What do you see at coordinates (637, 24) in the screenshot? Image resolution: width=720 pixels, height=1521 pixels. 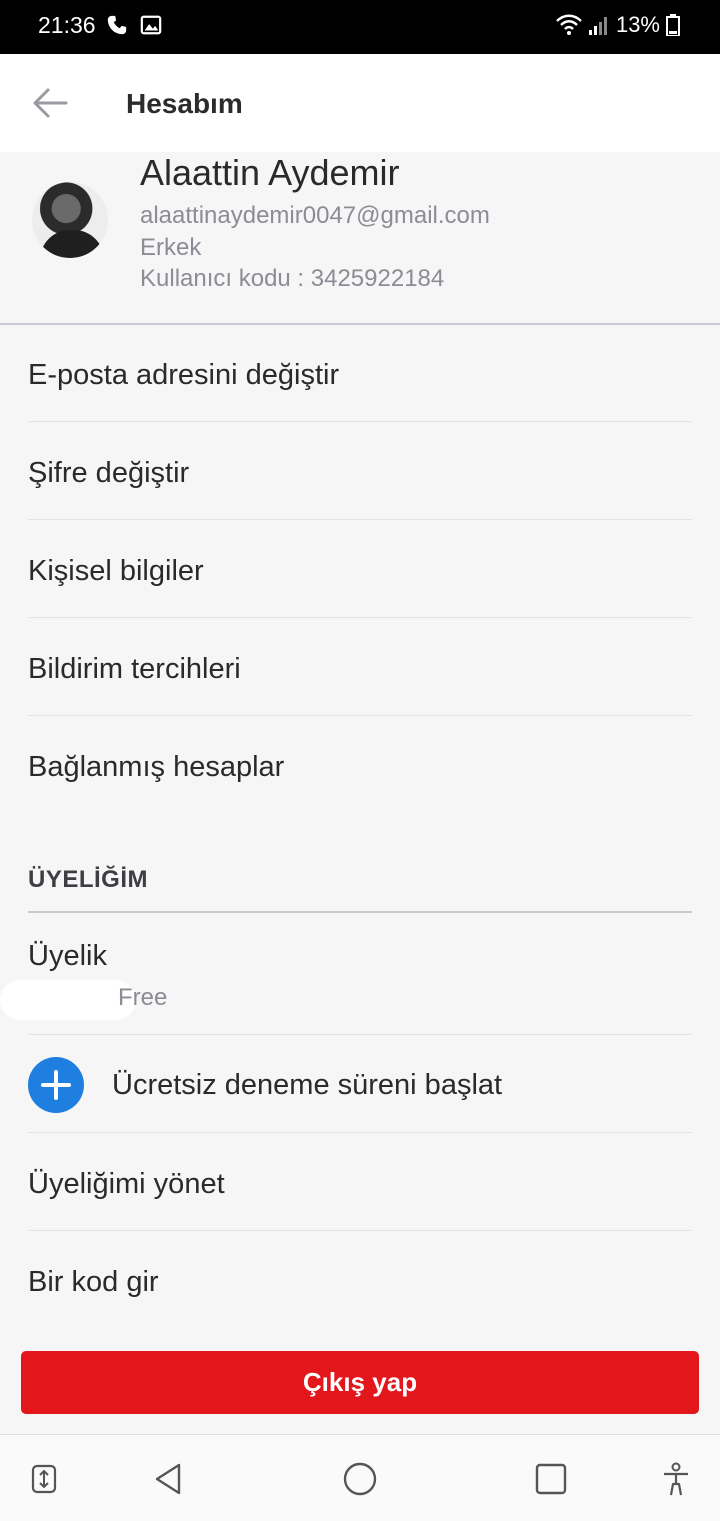 I see `battery-percent: 13%` at bounding box center [637, 24].